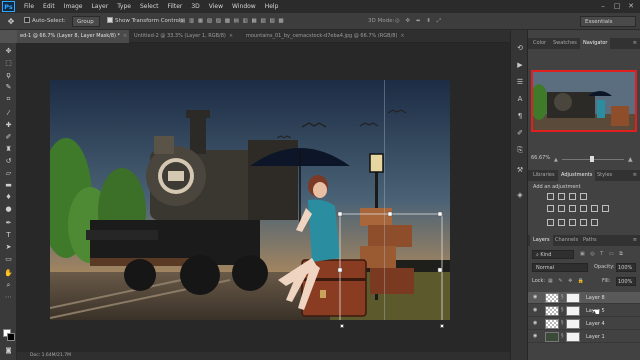 The height and width of the screenshot is (360, 640). What do you see at coordinates (520, 82) in the screenshot?
I see `properties-icon: ☰` at bounding box center [520, 82].